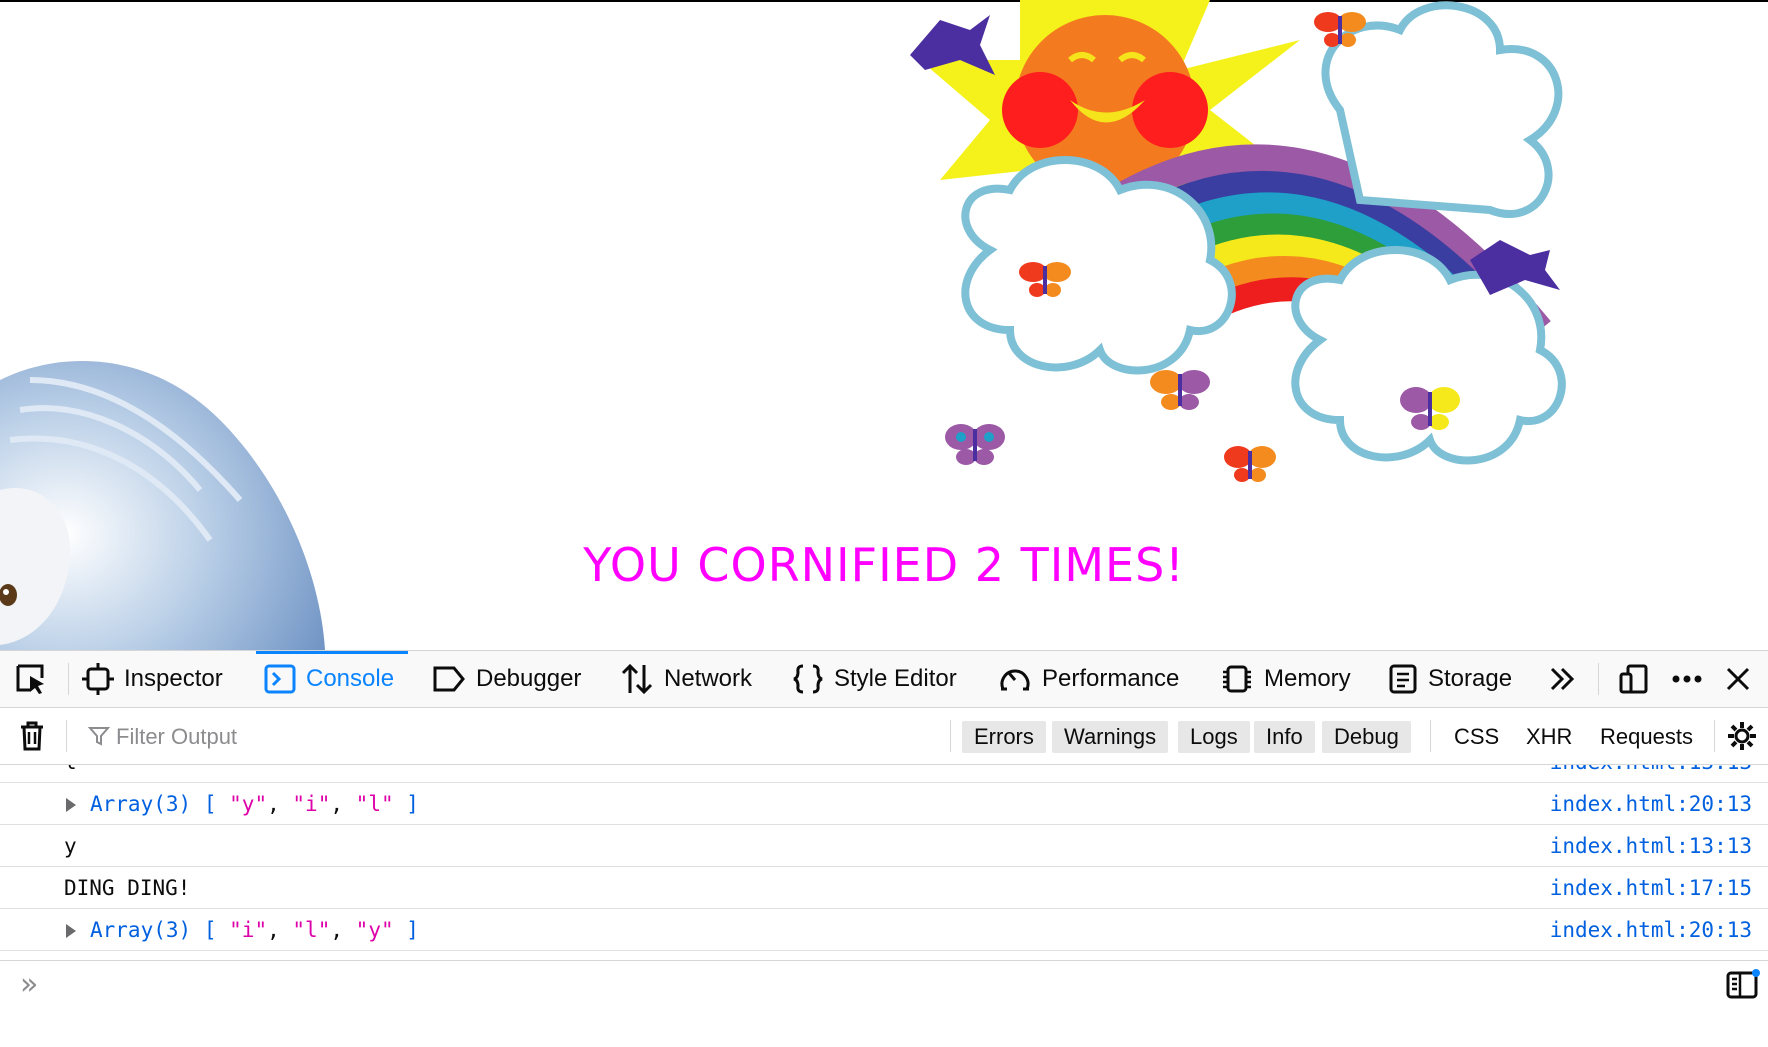 Image resolution: width=1768 pixels, height=1047 pixels. I want to click on element-picker-icon, so click(31, 679).